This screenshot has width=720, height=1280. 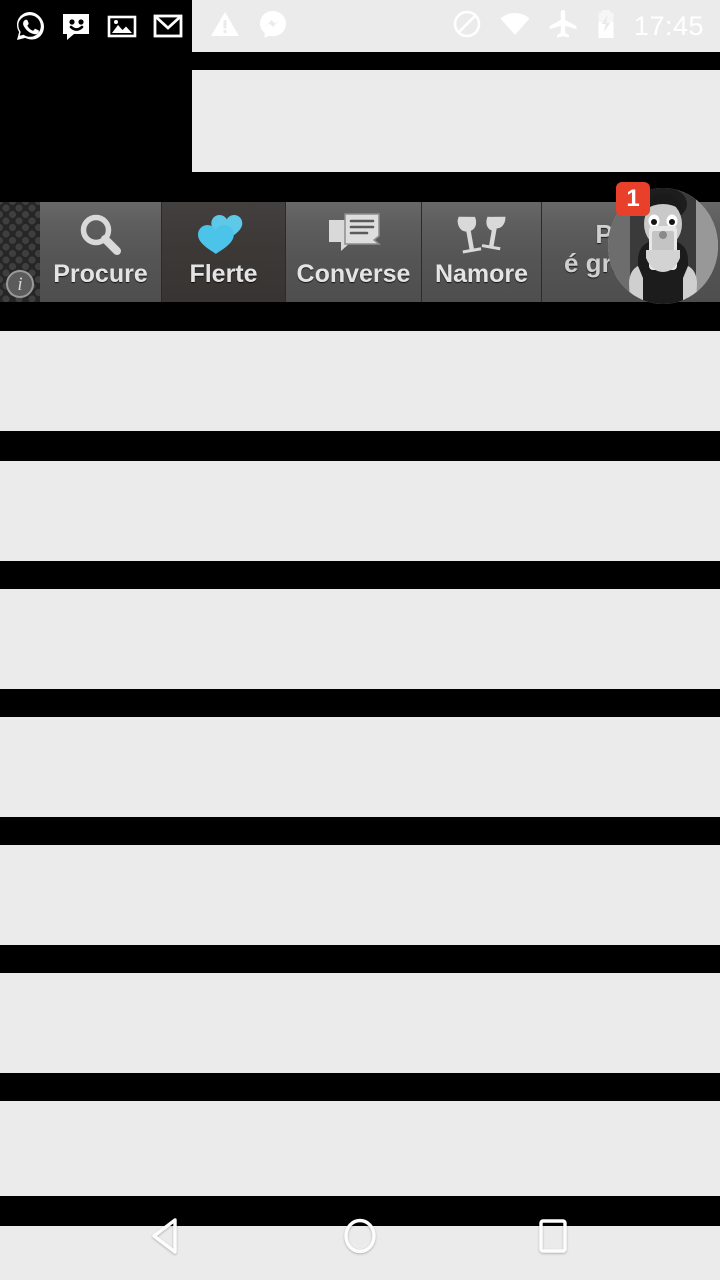 What do you see at coordinates (467, 26) in the screenshot?
I see `do-not-disturb-icon` at bounding box center [467, 26].